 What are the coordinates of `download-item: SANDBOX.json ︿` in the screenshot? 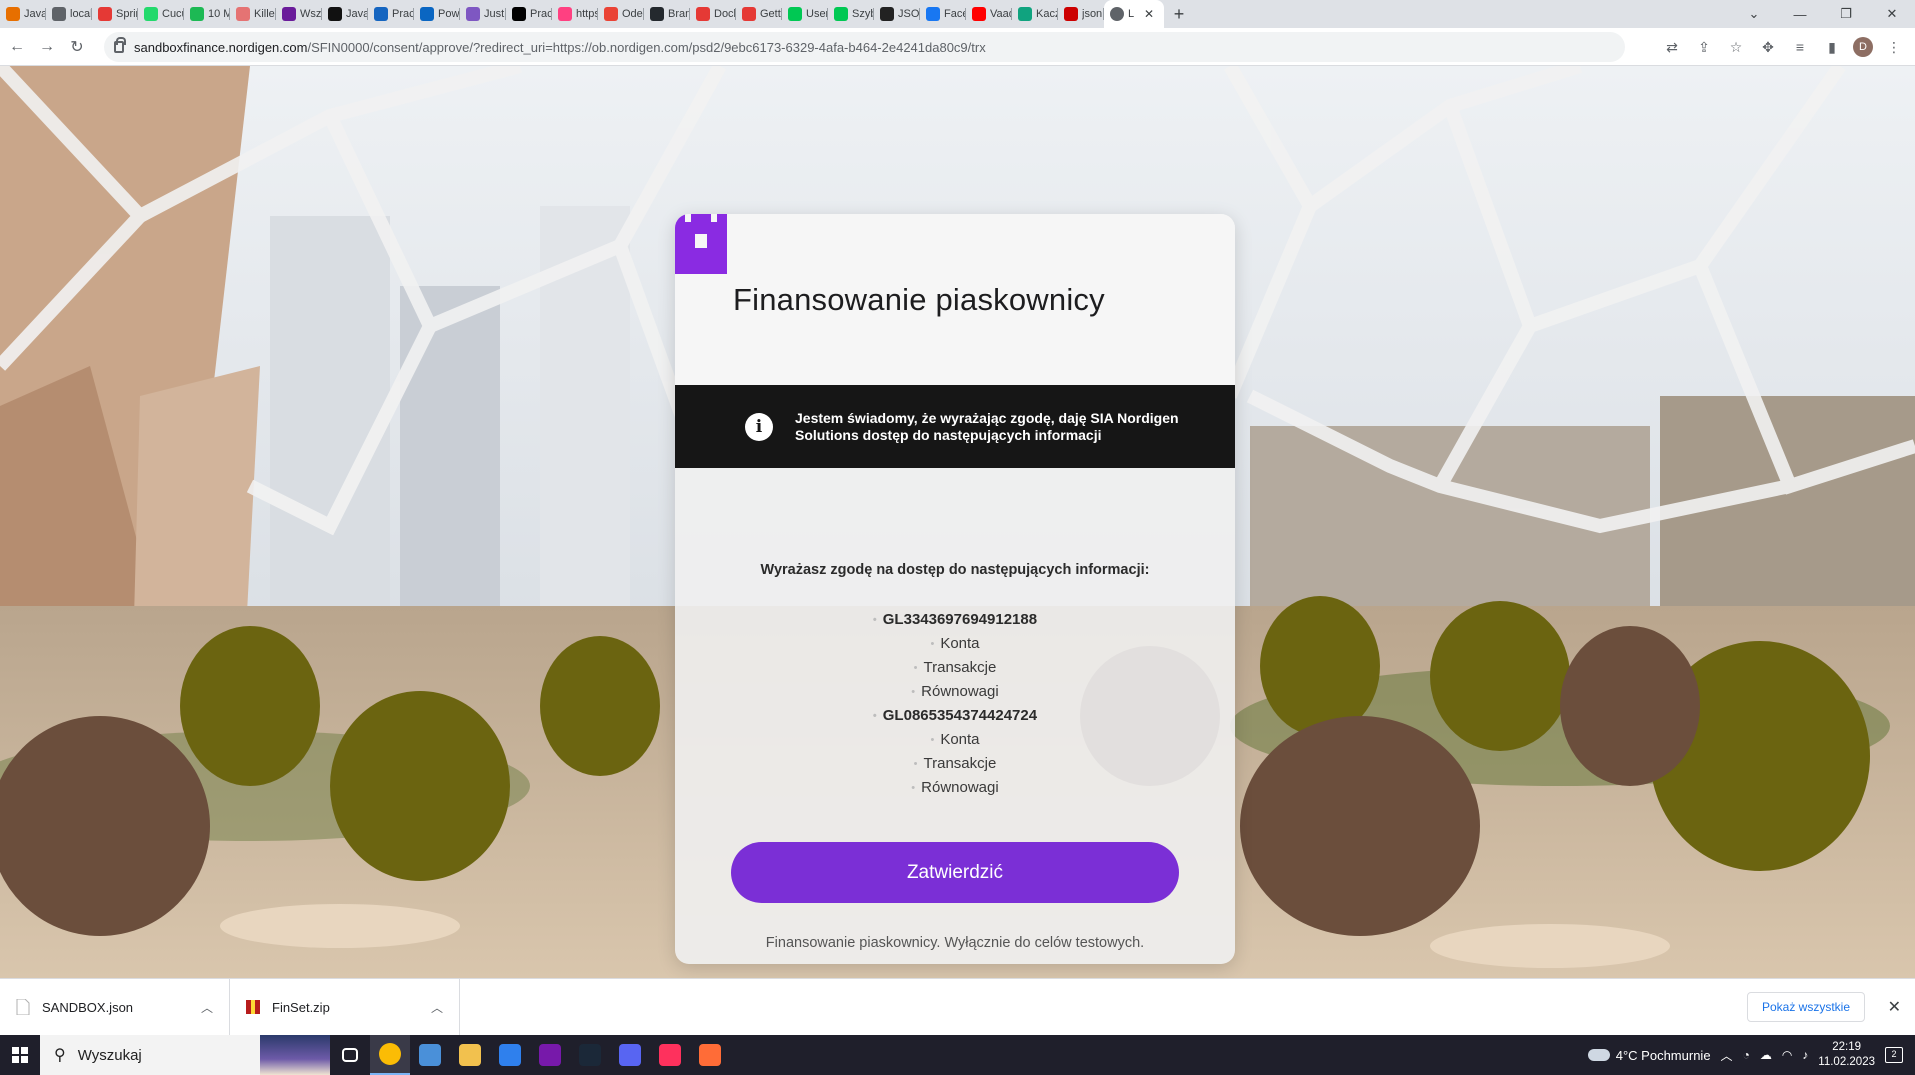 It's located at (115, 1007).